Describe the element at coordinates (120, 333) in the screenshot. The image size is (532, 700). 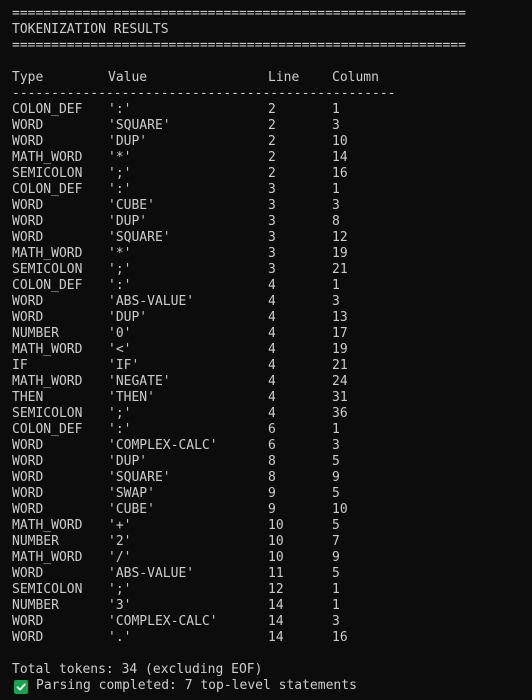
I see `token-value: '0'` at that location.